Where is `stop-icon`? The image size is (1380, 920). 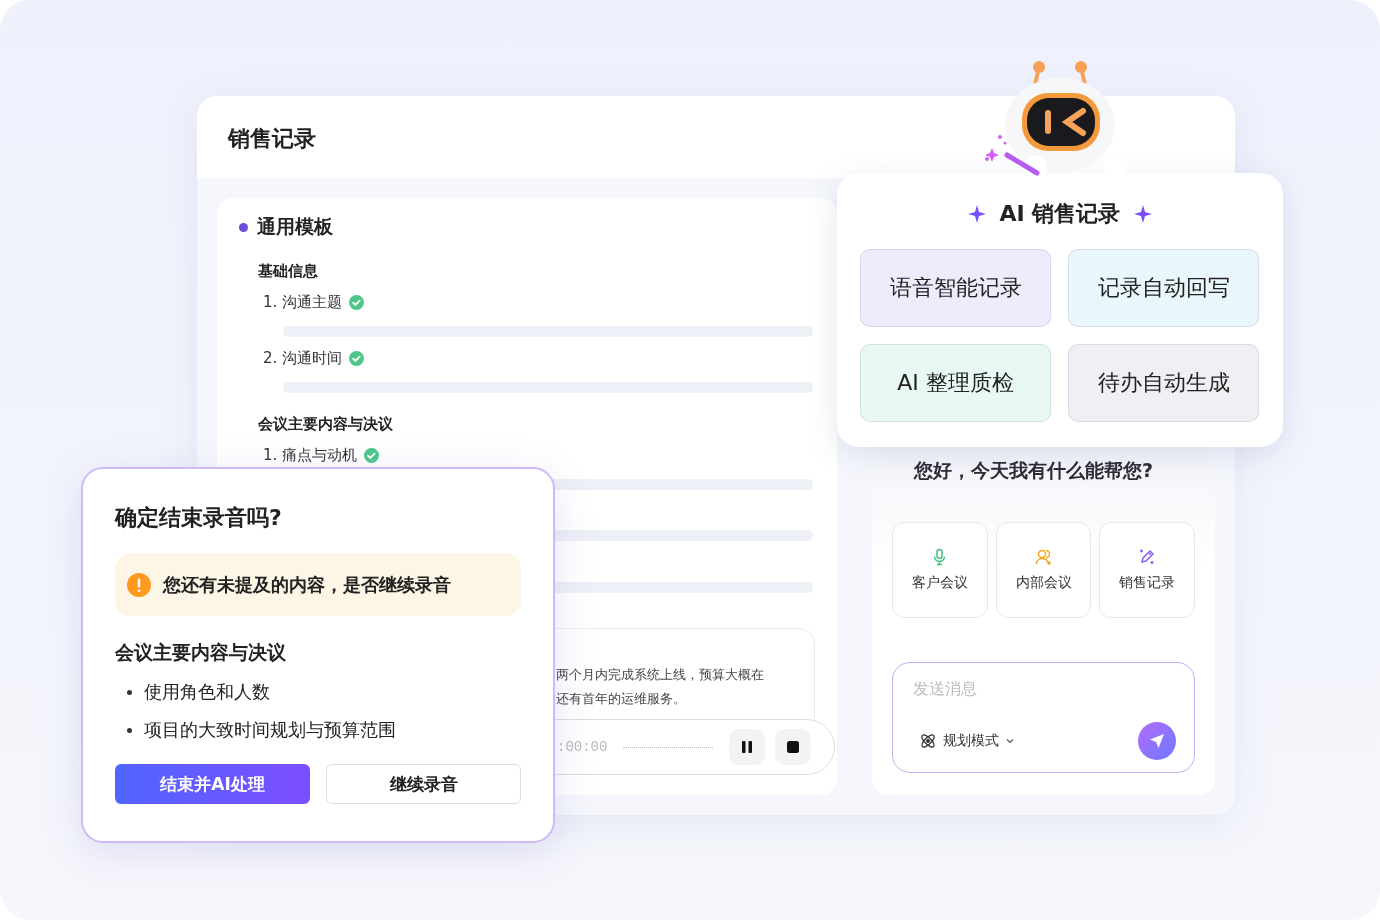 stop-icon is located at coordinates (793, 747).